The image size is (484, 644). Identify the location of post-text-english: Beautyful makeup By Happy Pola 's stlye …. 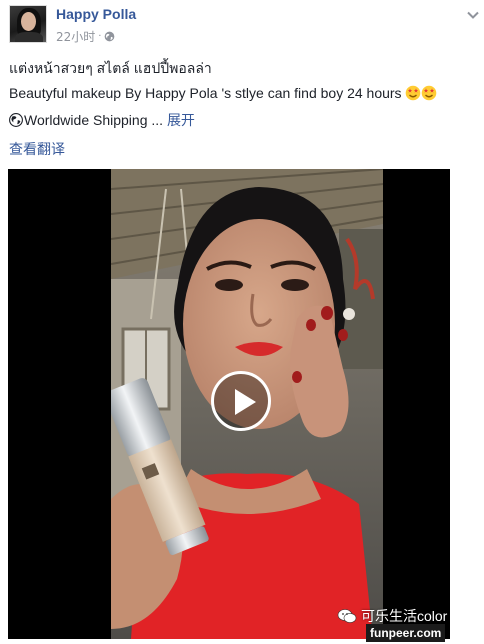
(223, 93).